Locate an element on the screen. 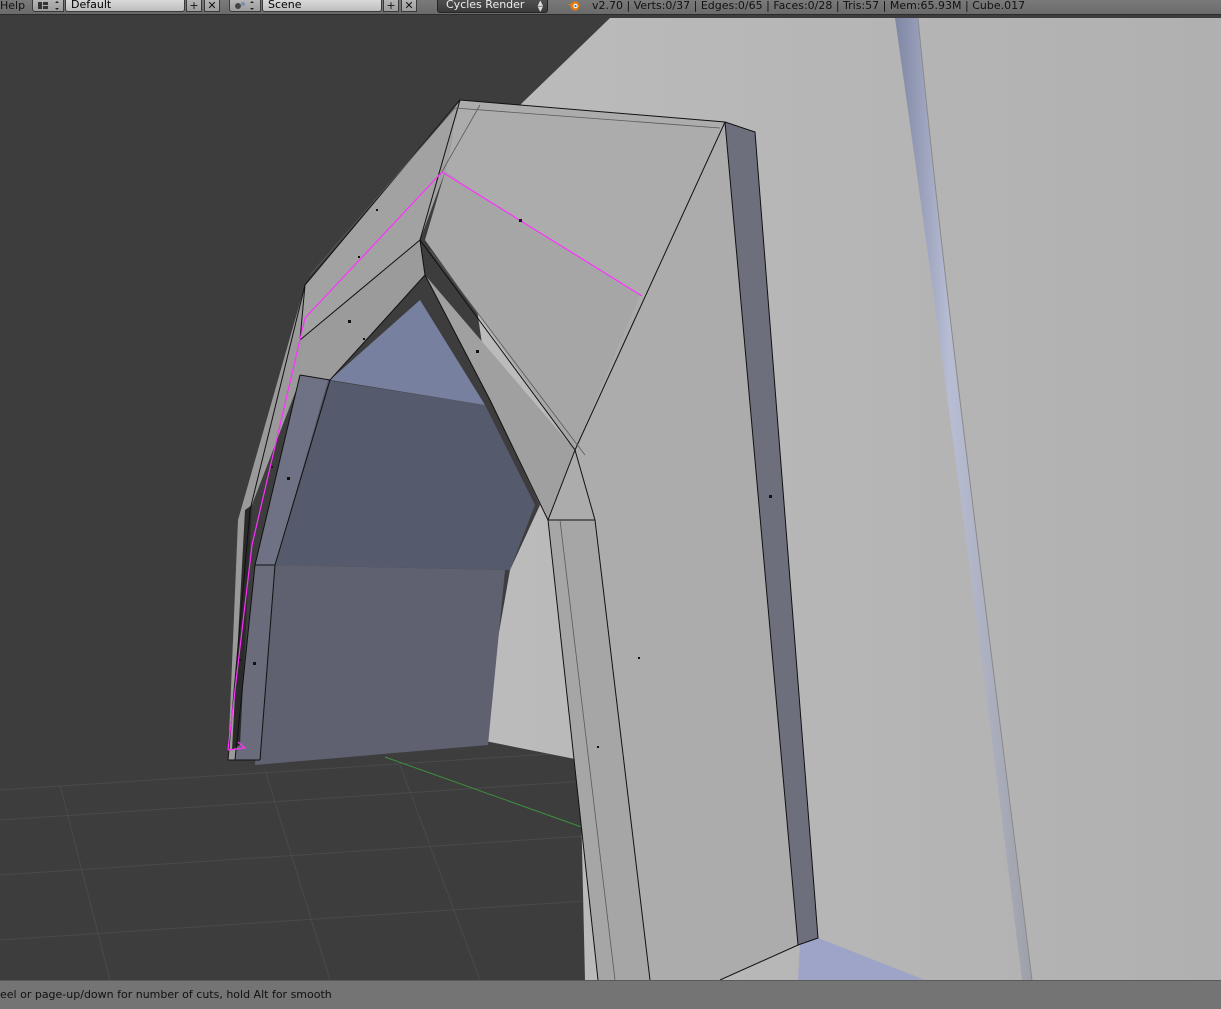 The image size is (1221, 1009). scene-icon is located at coordinates (244, 5).